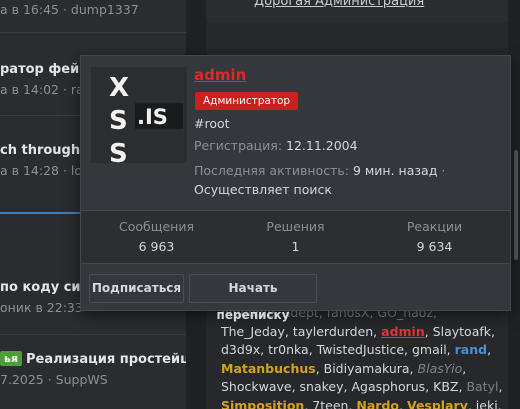 The width and height of the screenshot is (520, 409). What do you see at coordinates (482, 386) in the screenshot?
I see `user-link-batyl: Batyl` at bounding box center [482, 386].